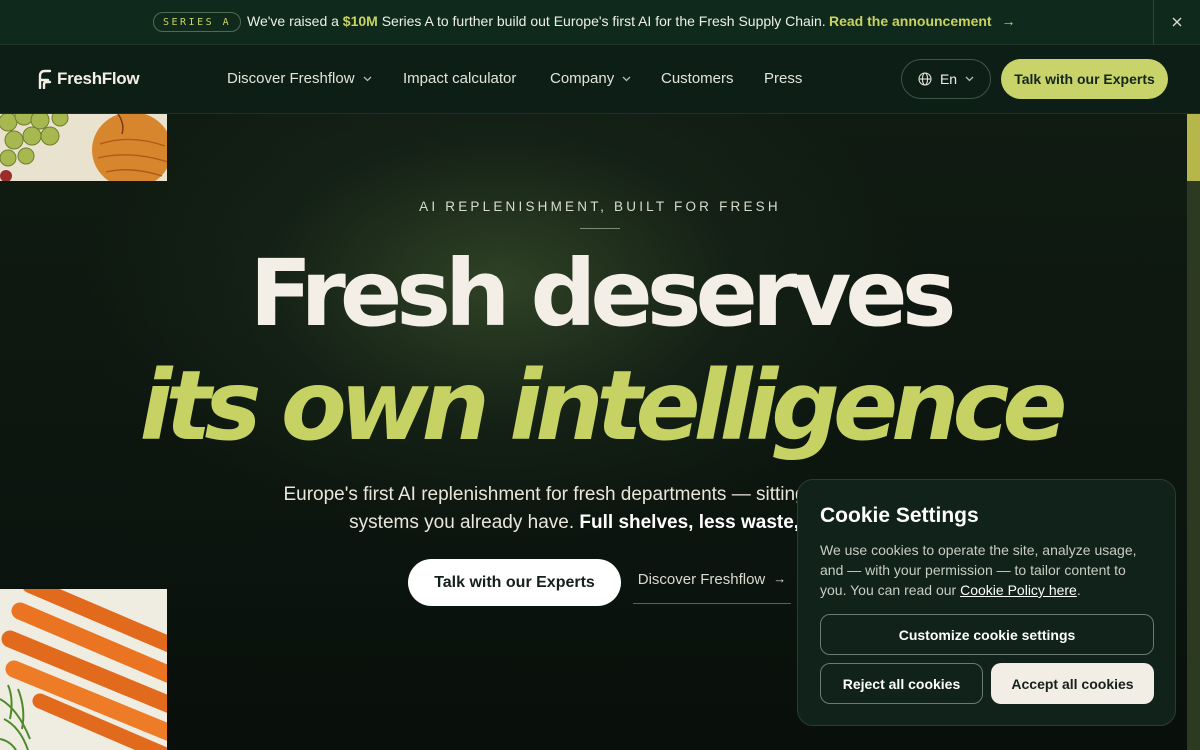 The height and width of the screenshot is (750, 1200). Describe the element at coordinates (98, 78) in the screenshot. I see `logo-text: FreshFlow` at that location.